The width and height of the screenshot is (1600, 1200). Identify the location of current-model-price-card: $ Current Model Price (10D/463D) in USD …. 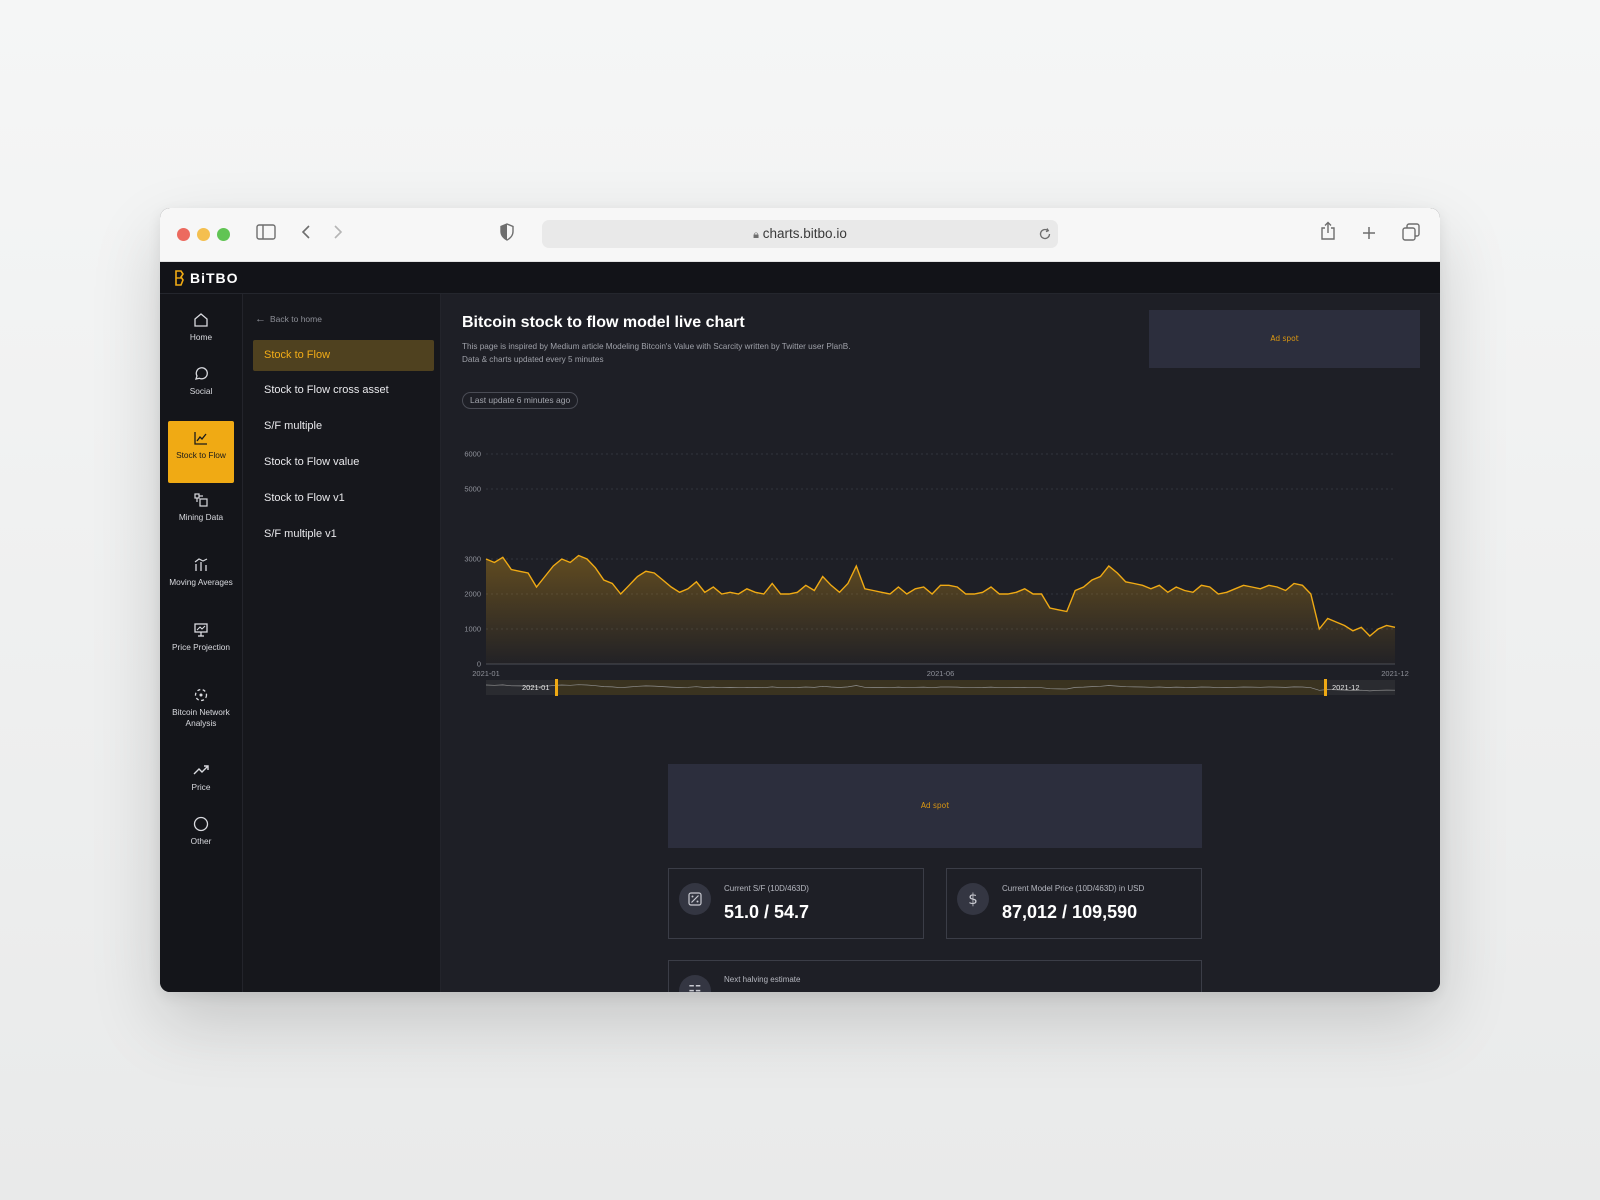
(1074, 903).